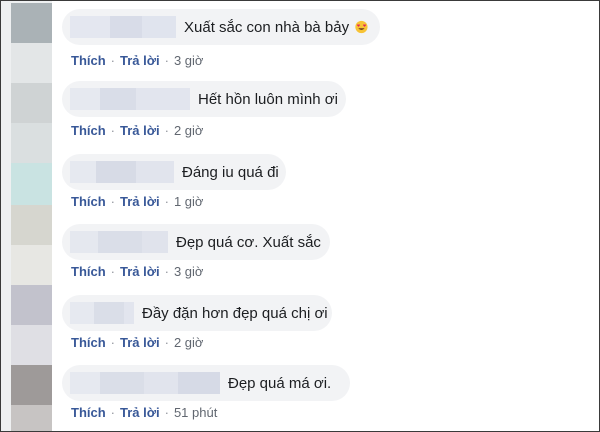 This screenshot has width=600, height=432. What do you see at coordinates (235, 313) in the screenshot?
I see `comment-text: Đầy đặn hơn đẹp quá chị ơi` at bounding box center [235, 313].